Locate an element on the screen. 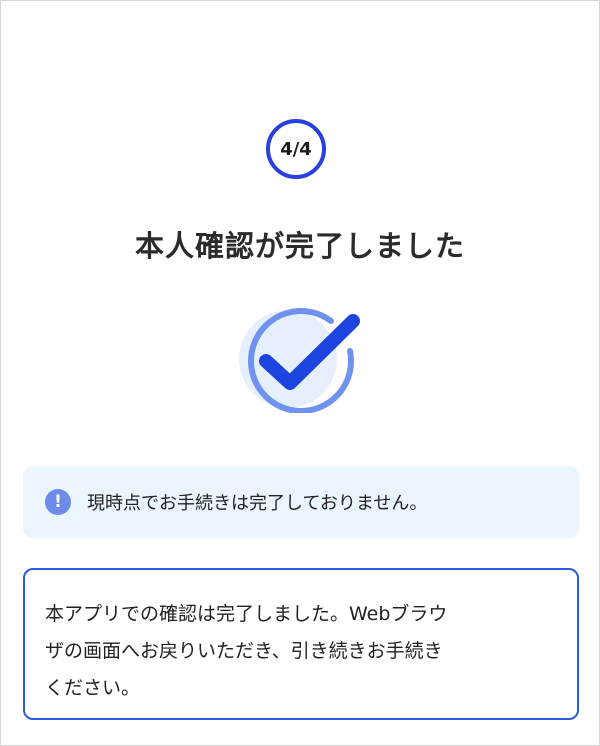  step-indicator: 4/4 is located at coordinates (296, 149).